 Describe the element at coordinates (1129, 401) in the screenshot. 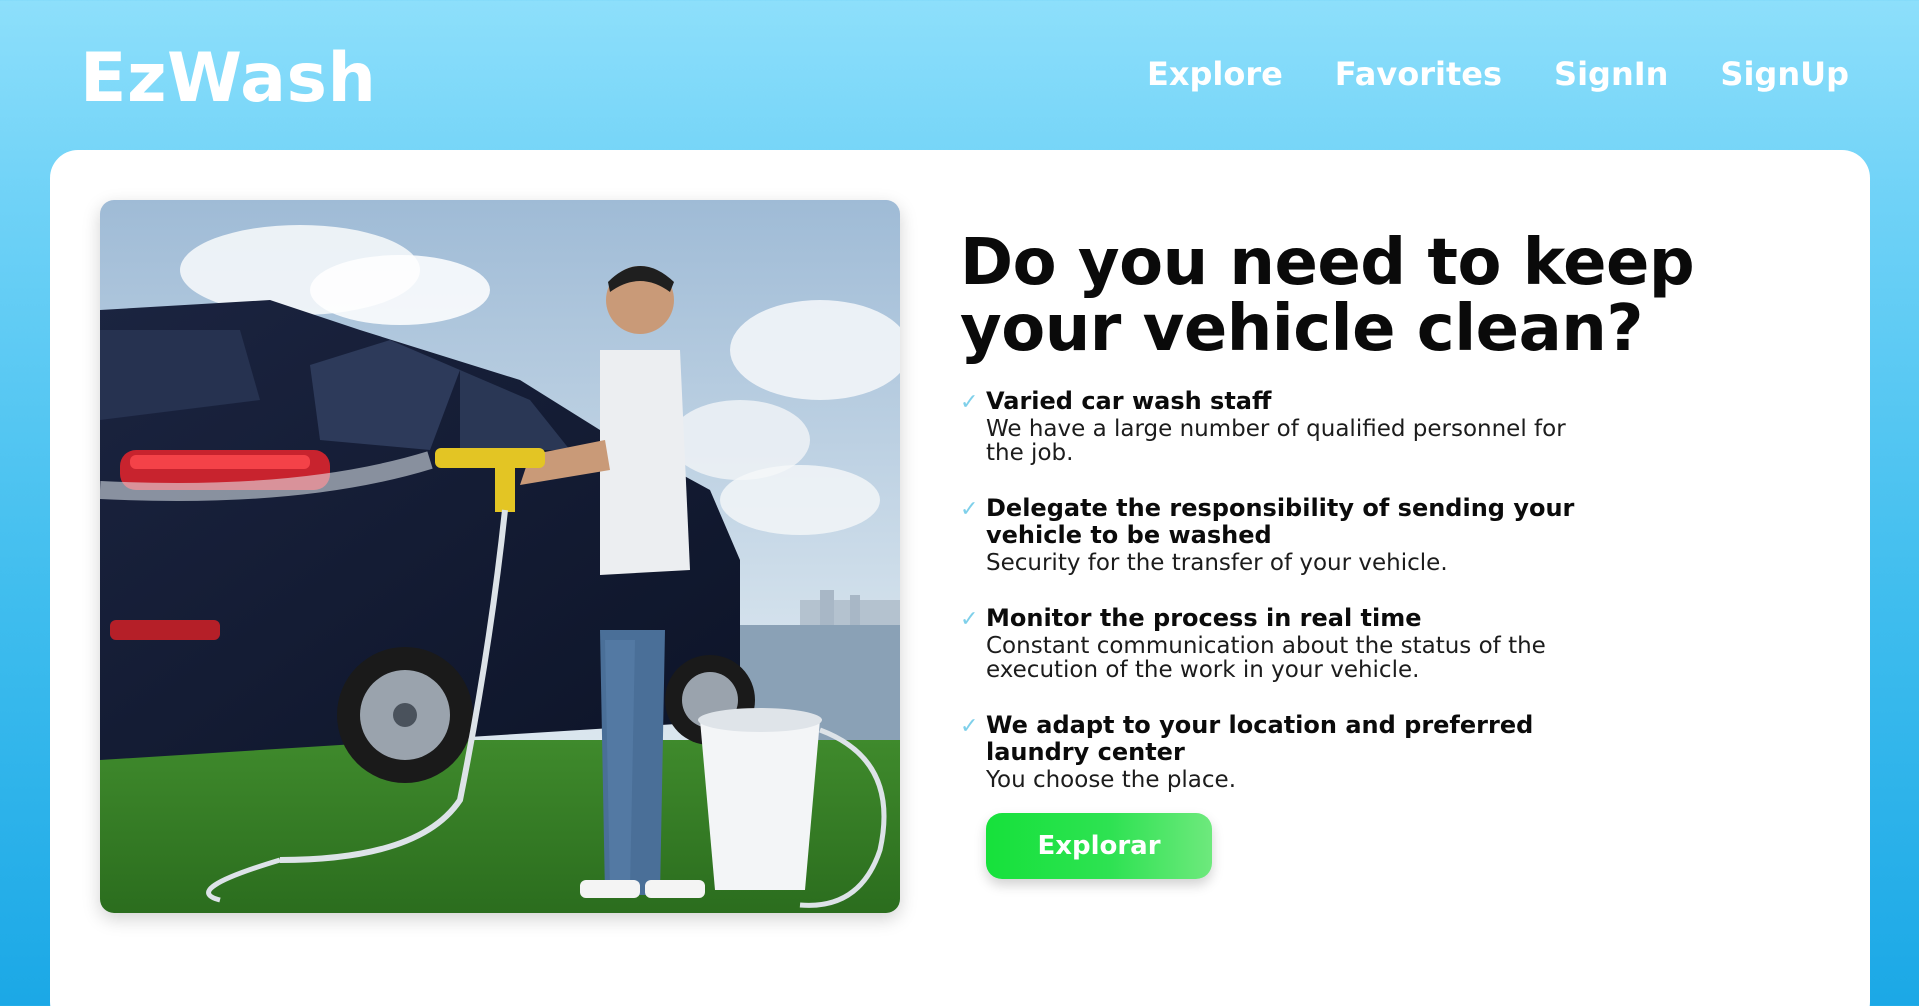

I see `feature-title: Varied car wash staff` at that location.